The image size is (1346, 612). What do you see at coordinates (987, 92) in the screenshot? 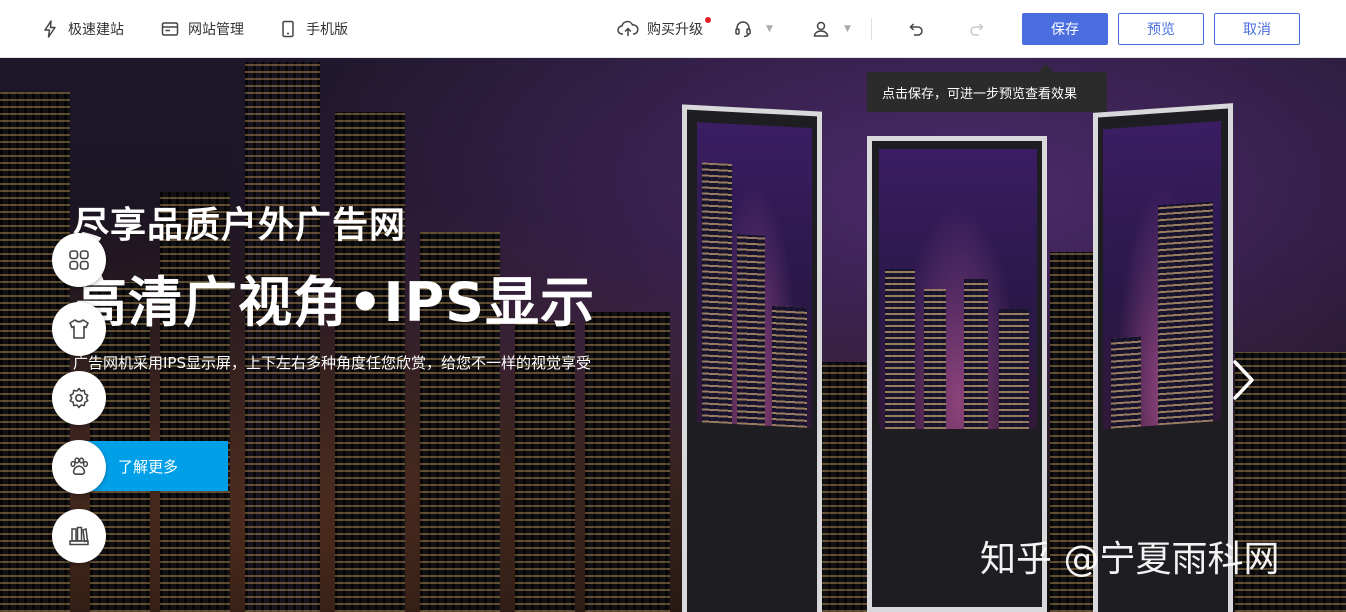
I see `save-tooltip: 点击保存，可进一步预览查看效果` at bounding box center [987, 92].